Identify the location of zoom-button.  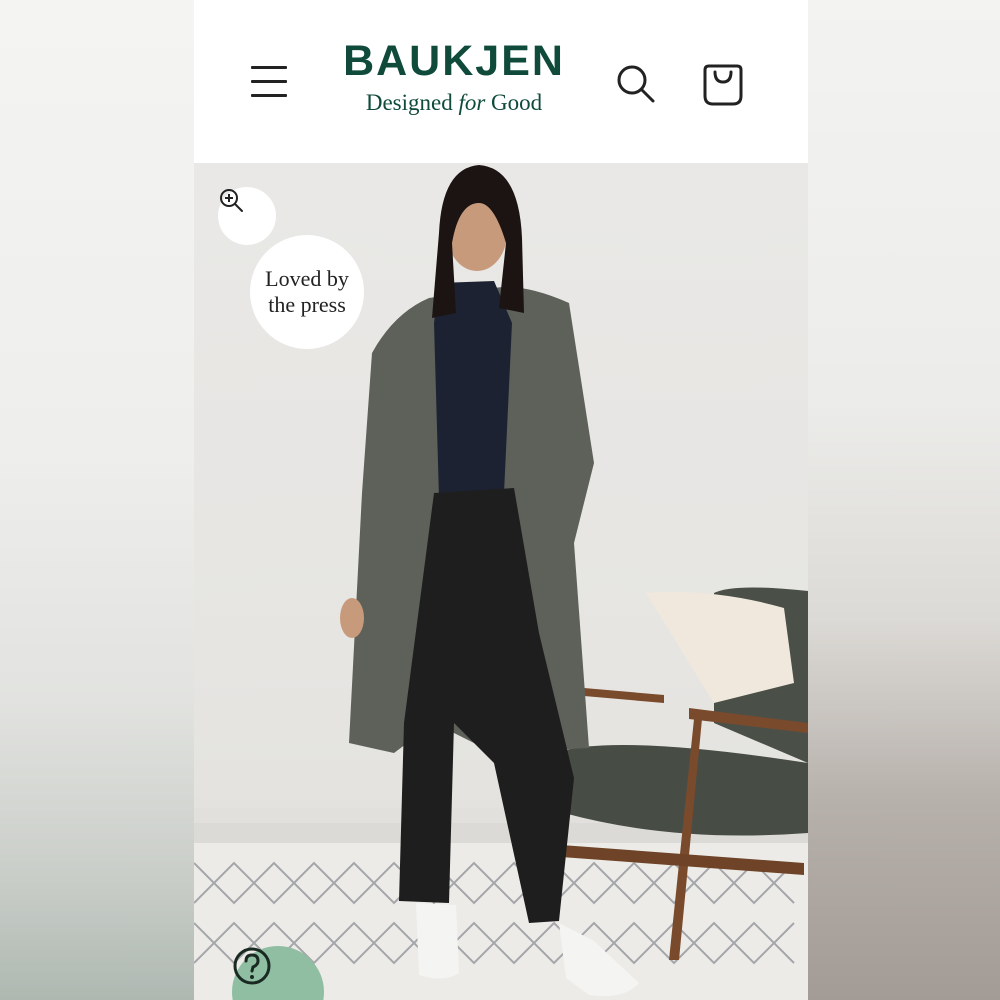
(247, 216).